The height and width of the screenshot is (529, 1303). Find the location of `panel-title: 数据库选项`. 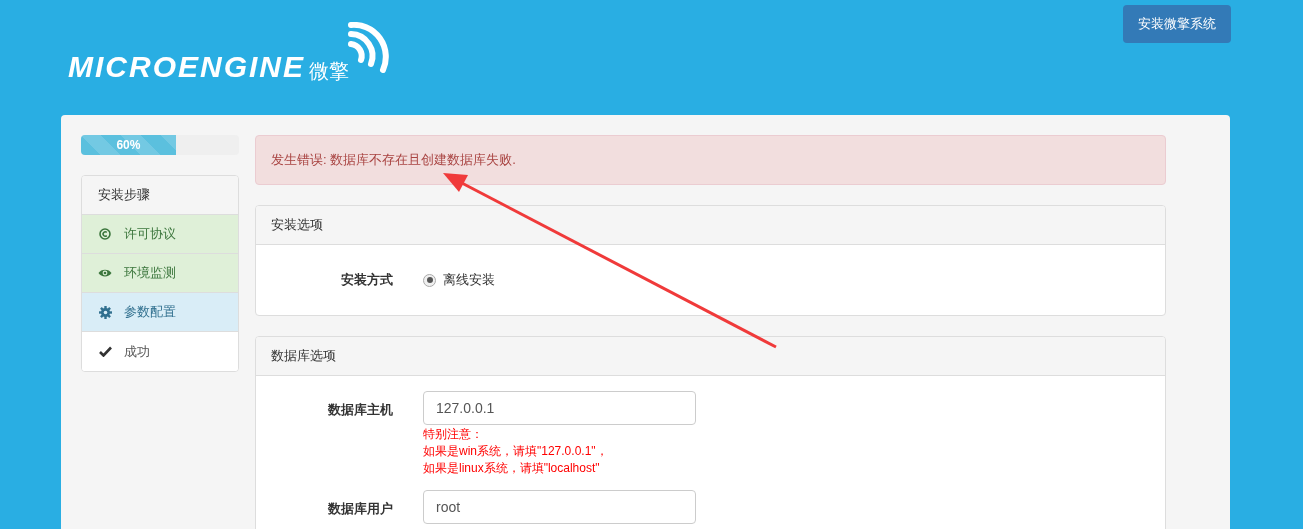

panel-title: 数据库选项 is located at coordinates (303, 356).